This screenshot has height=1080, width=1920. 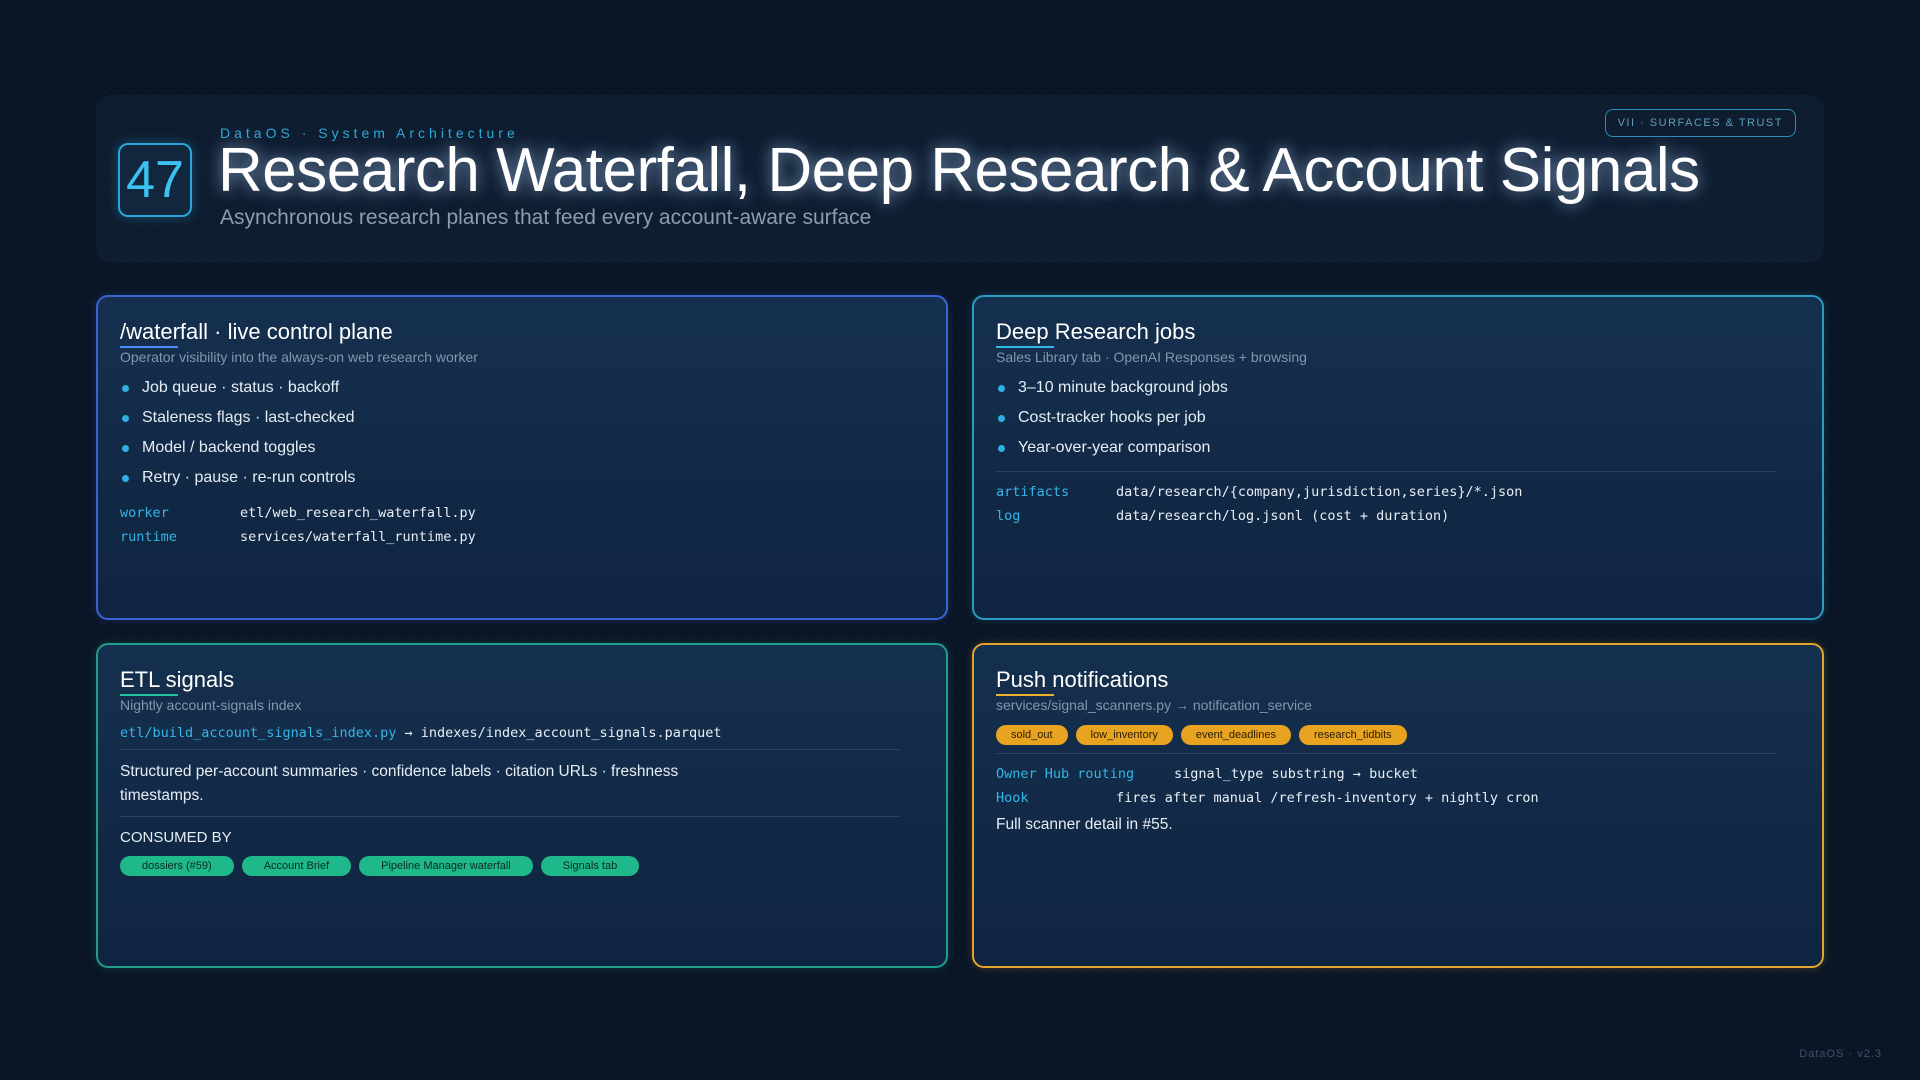 What do you see at coordinates (522, 388) in the screenshot?
I see `list-item: Job queue · status · backoff` at bounding box center [522, 388].